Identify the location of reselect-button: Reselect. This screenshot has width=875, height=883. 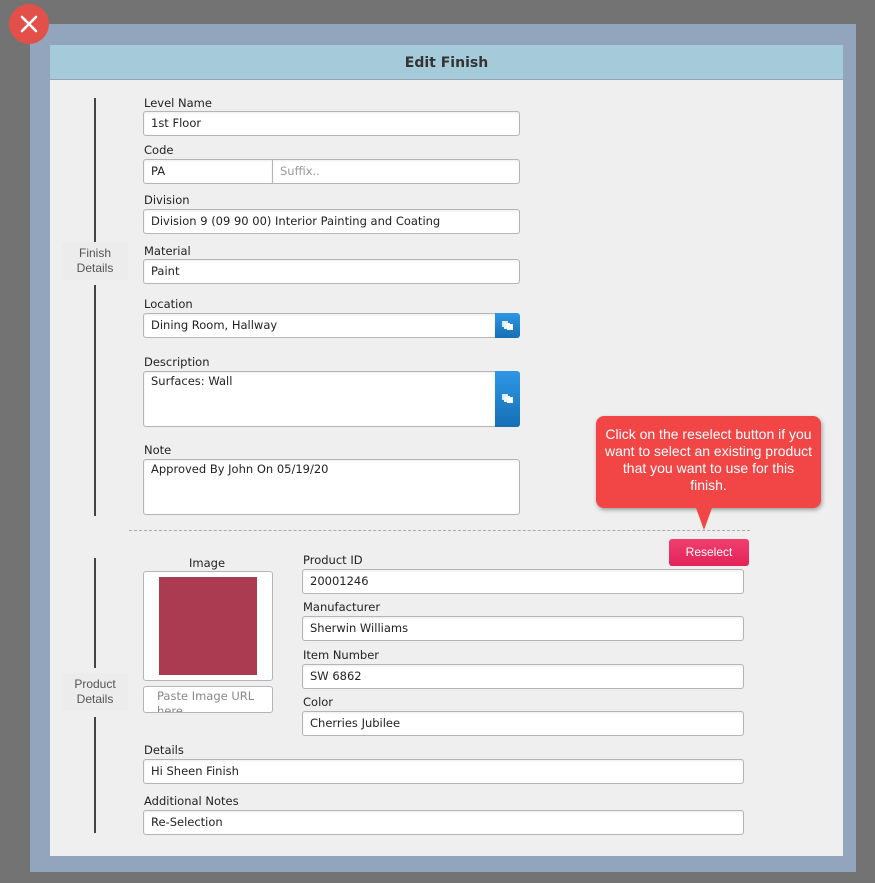
(709, 552).